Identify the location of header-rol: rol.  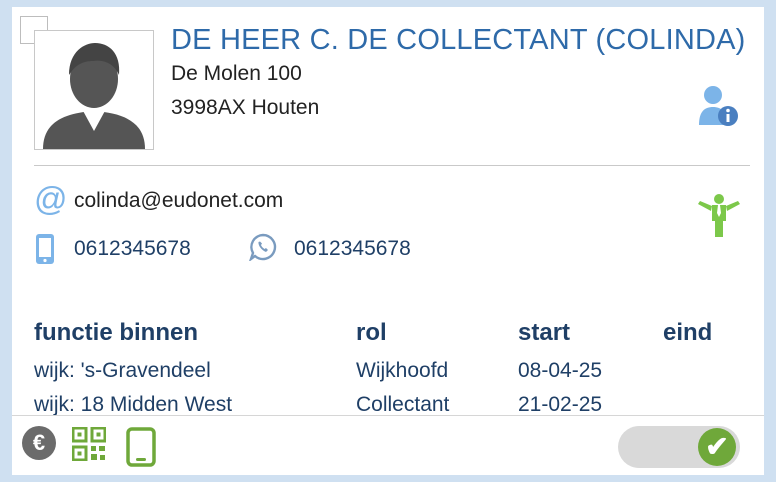
(371, 332).